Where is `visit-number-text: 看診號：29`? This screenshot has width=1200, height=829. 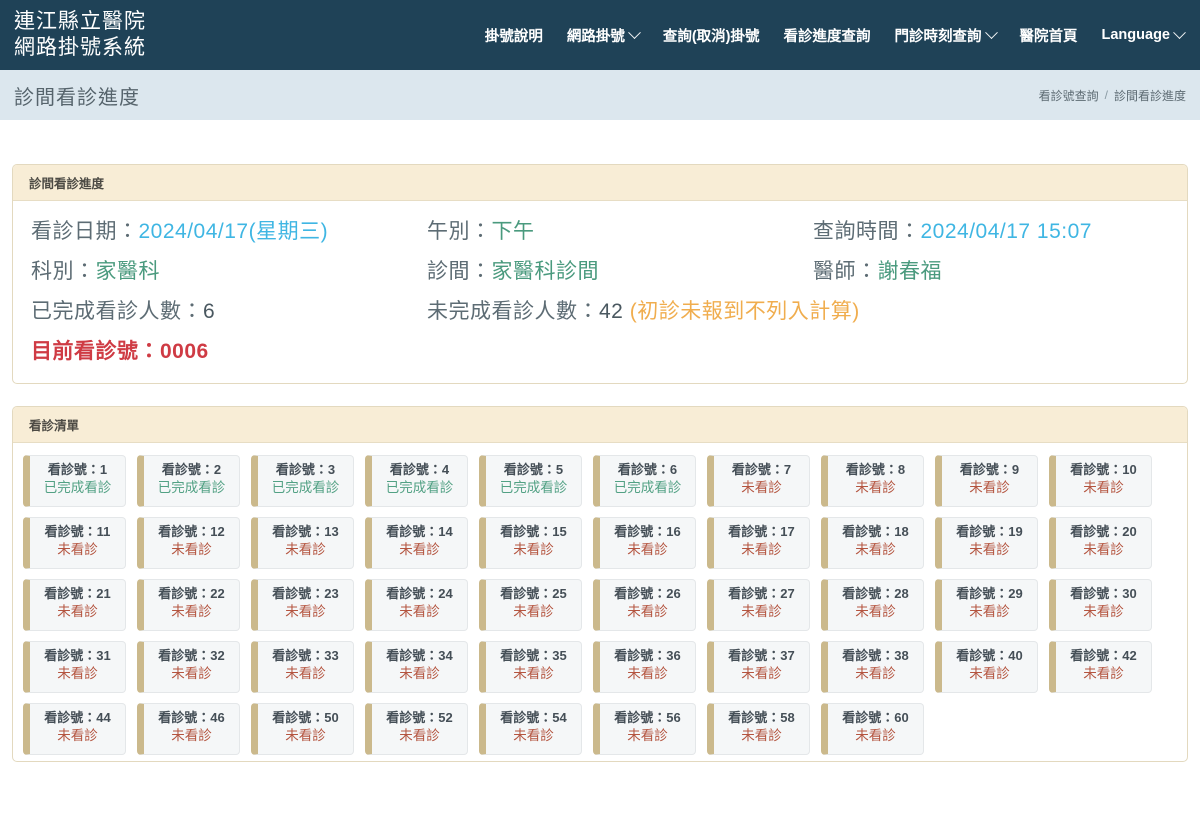
visit-number-text: 看診號：29 is located at coordinates (989, 593).